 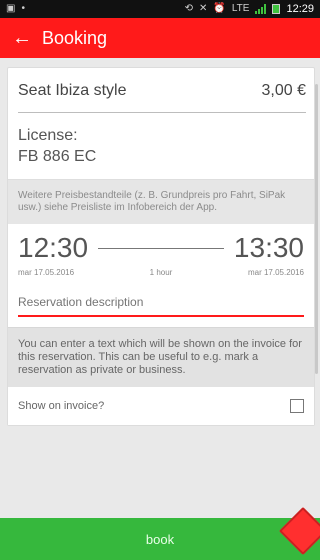 I want to click on app-bar: ← Booking, so click(x=160, y=38).